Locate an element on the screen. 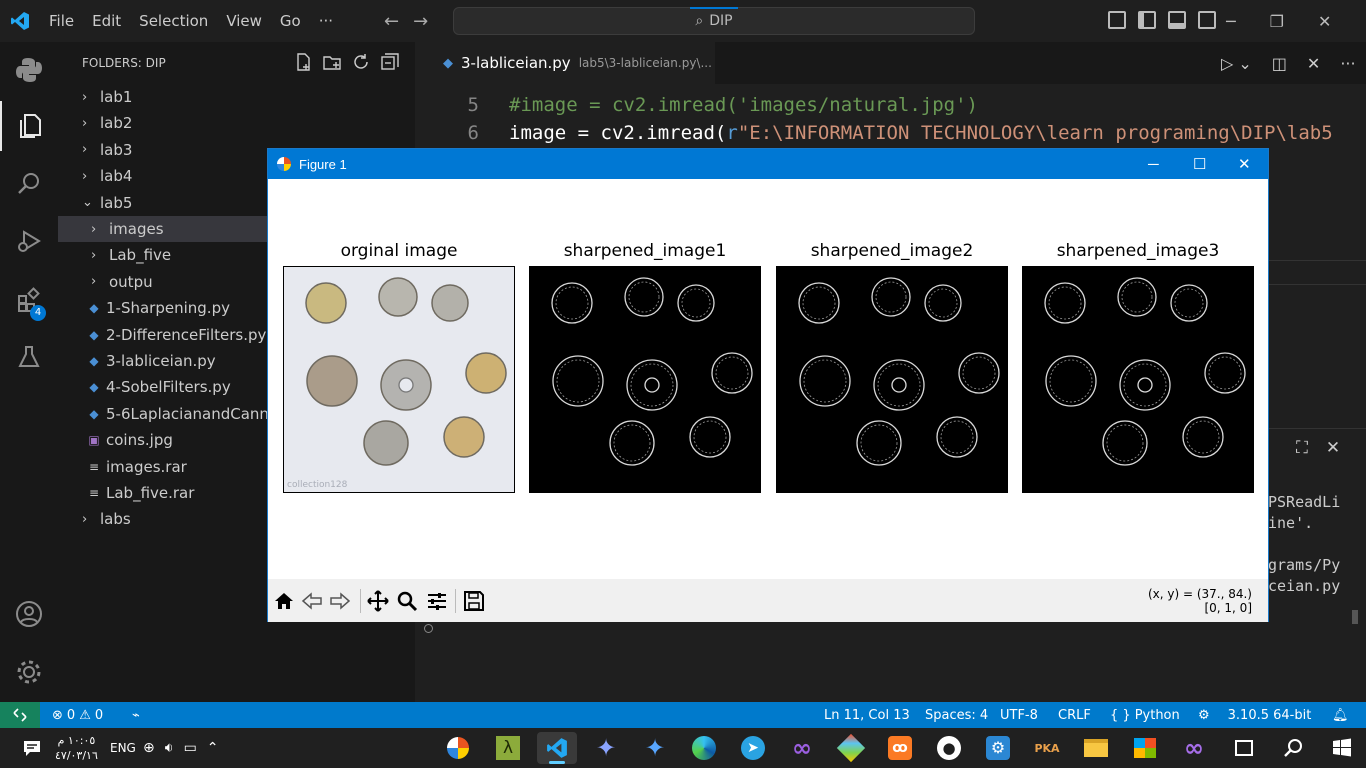 The height and width of the screenshot is (768, 1366). menu-file: File is located at coordinates (61, 21).